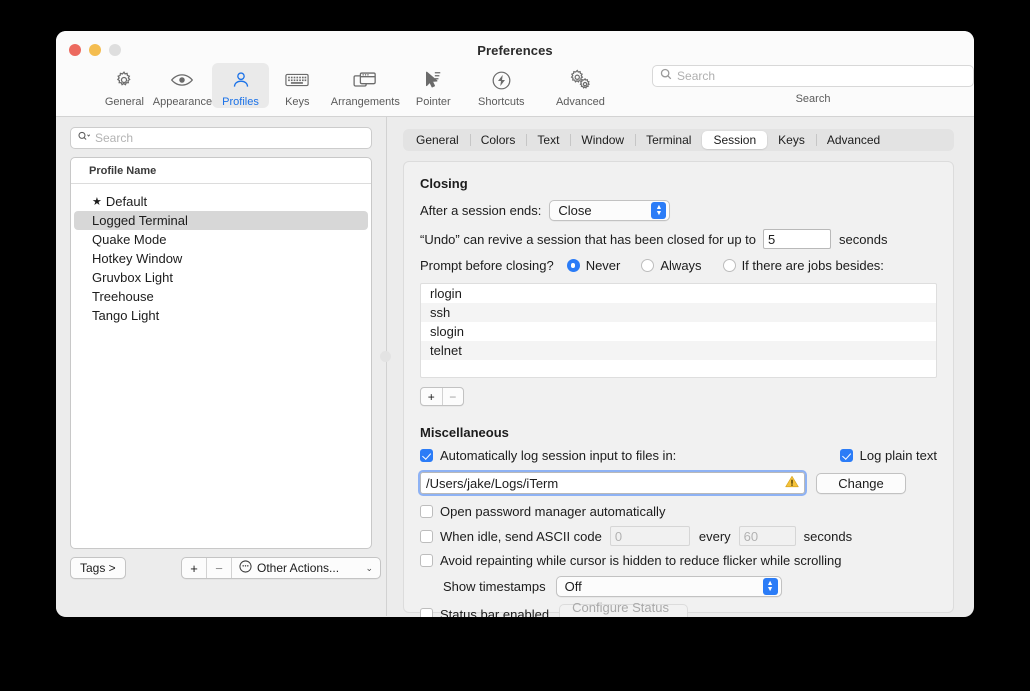 The width and height of the screenshot is (1030, 691). I want to click on closing-section-title: Closing, so click(444, 183).